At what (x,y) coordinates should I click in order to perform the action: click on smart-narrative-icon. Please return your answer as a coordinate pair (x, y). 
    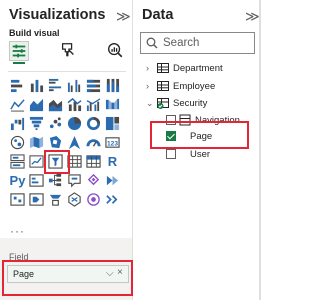
    Looking at the image, I should click on (93, 180).